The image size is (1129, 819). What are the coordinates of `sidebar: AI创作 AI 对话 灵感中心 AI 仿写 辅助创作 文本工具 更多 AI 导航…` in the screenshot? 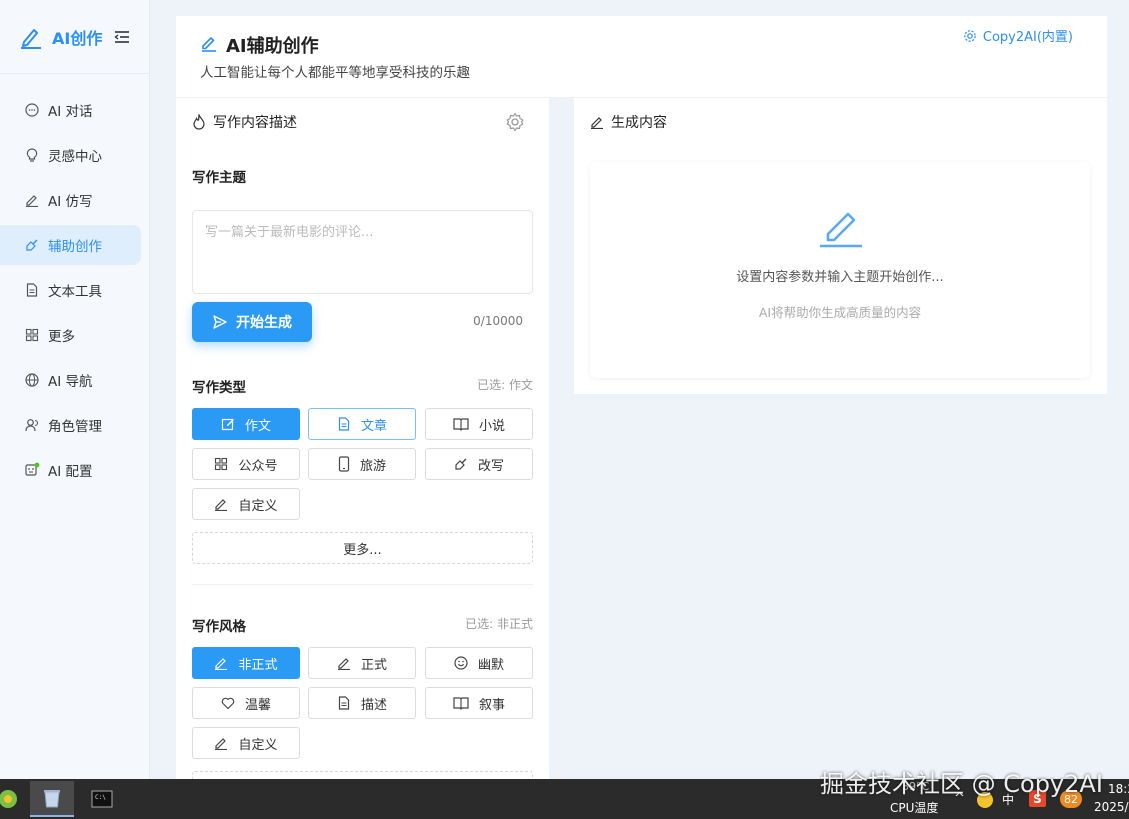 It's located at (75, 389).